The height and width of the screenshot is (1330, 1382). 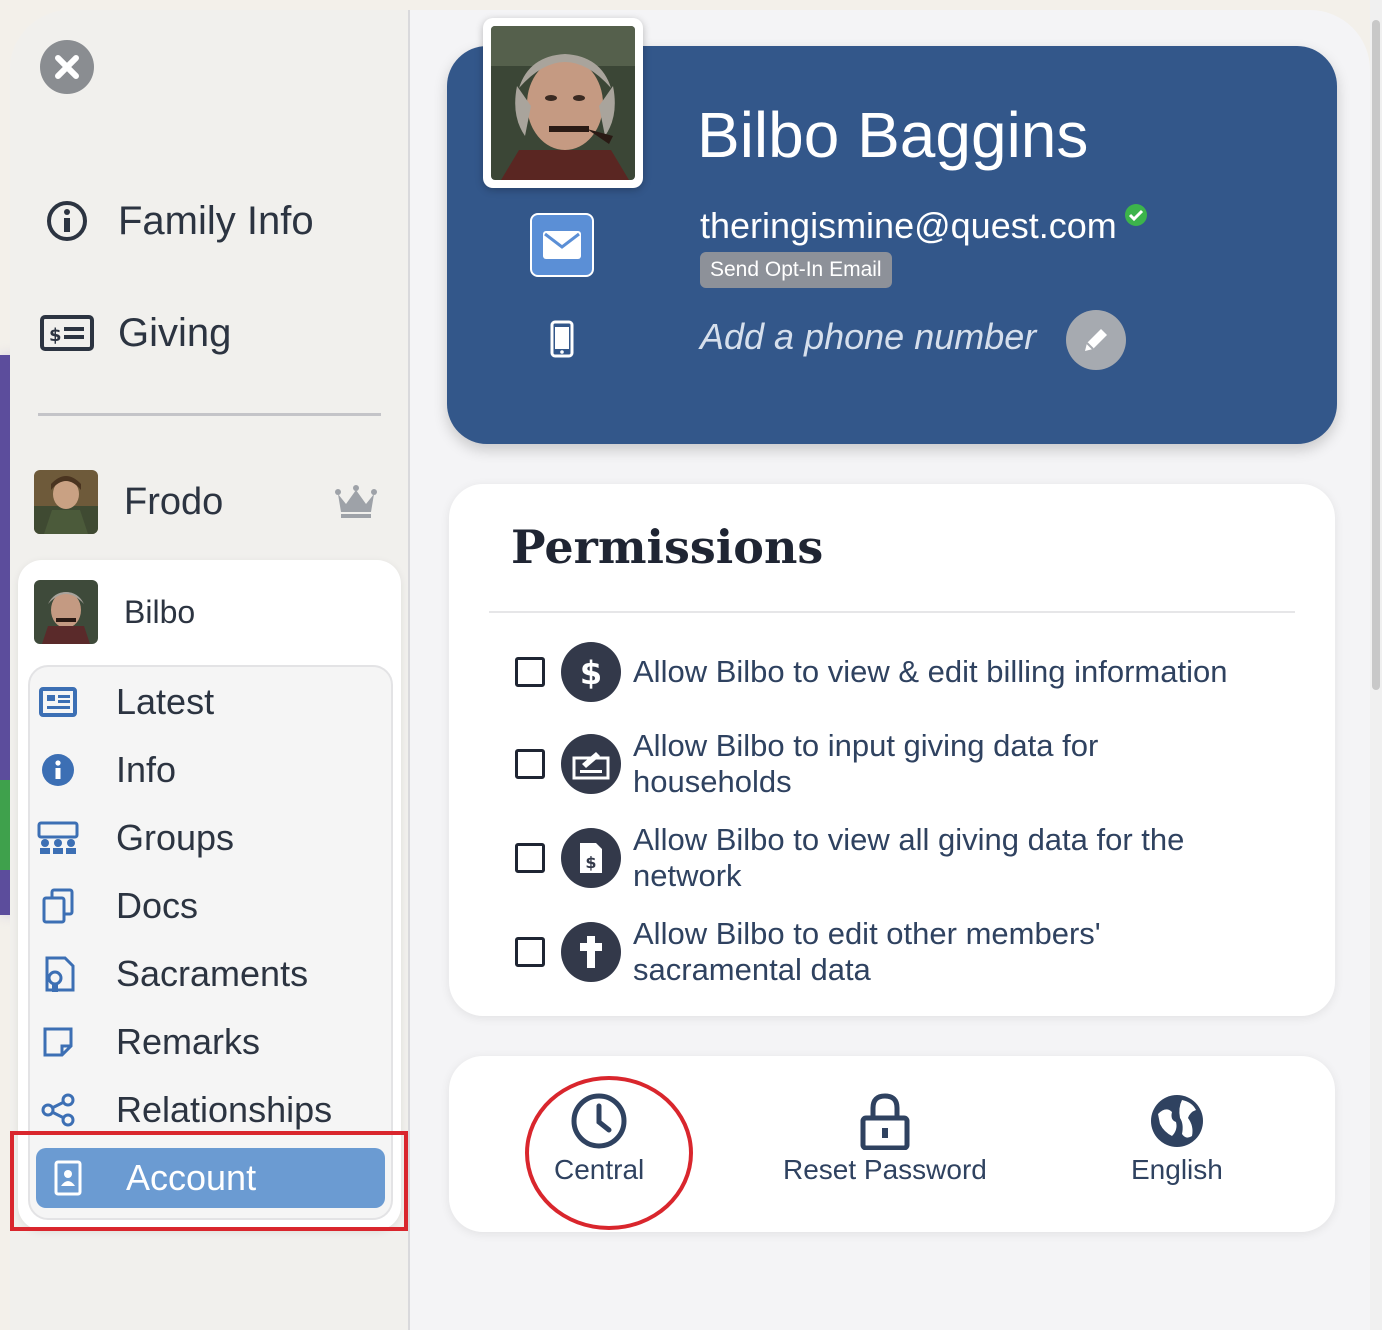 I want to click on docs-icon, so click(x=58, y=906).